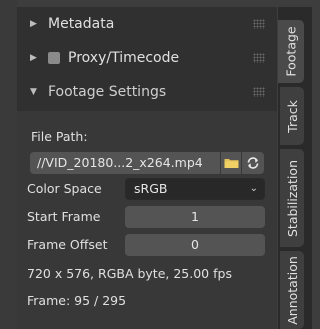  I want to click on file-path-field: //VID_20180...2_x264.mp4, so click(125, 163).